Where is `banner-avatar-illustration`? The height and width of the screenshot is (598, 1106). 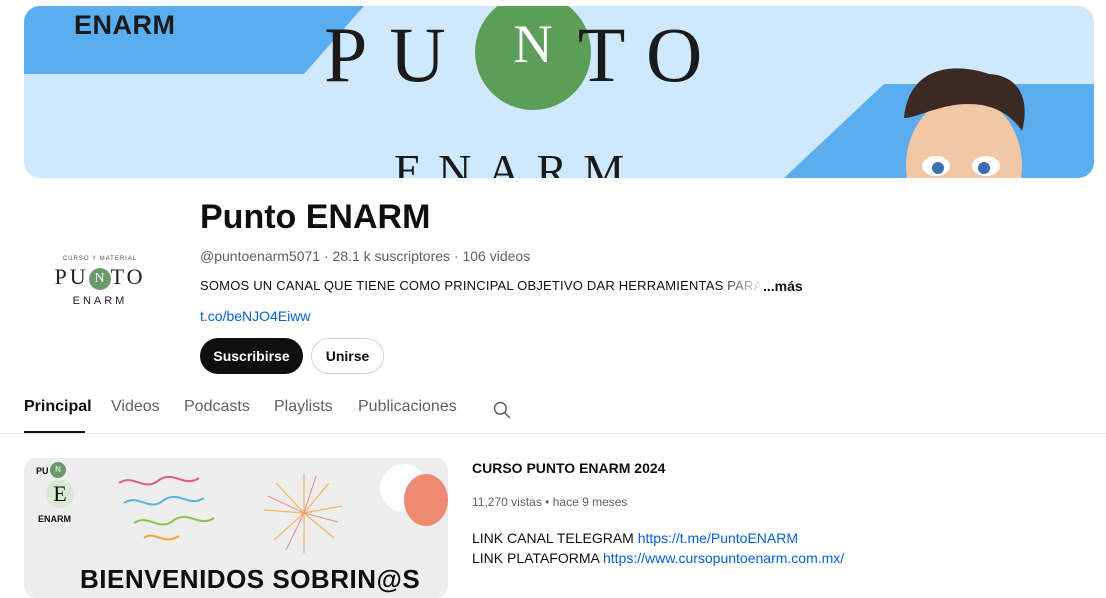 banner-avatar-illustration is located at coordinates (964, 123).